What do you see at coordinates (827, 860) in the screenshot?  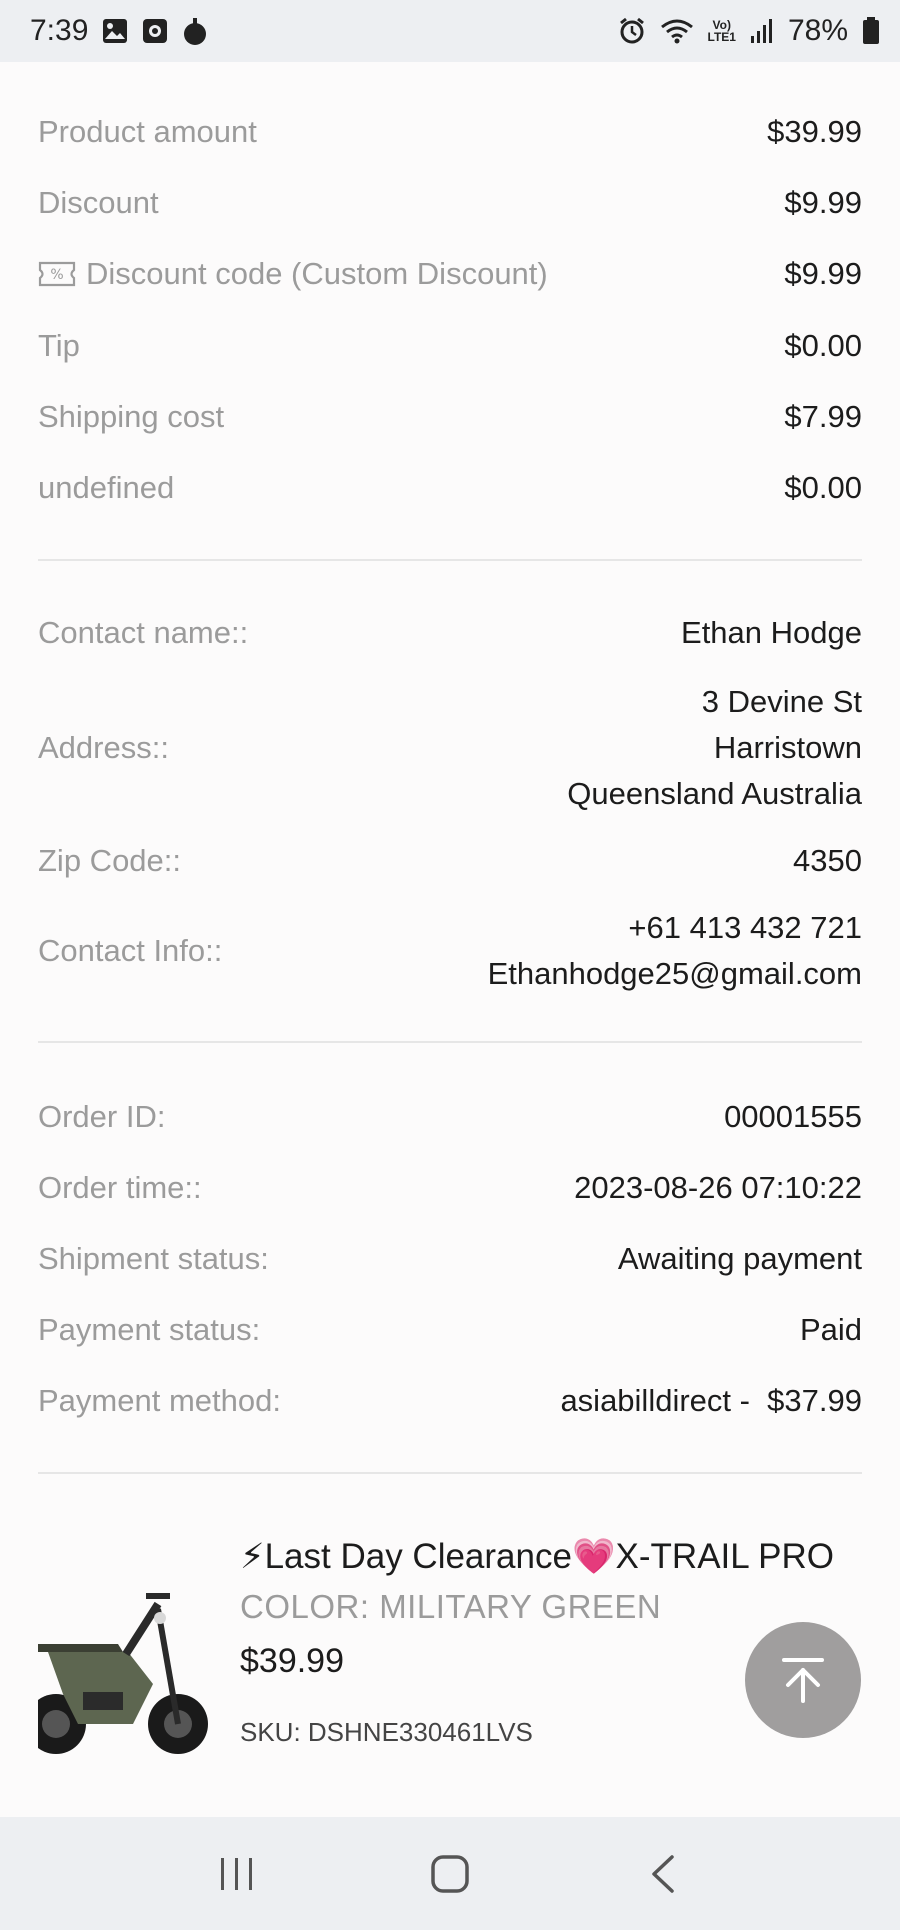 I see `zip-value: 4350` at bounding box center [827, 860].